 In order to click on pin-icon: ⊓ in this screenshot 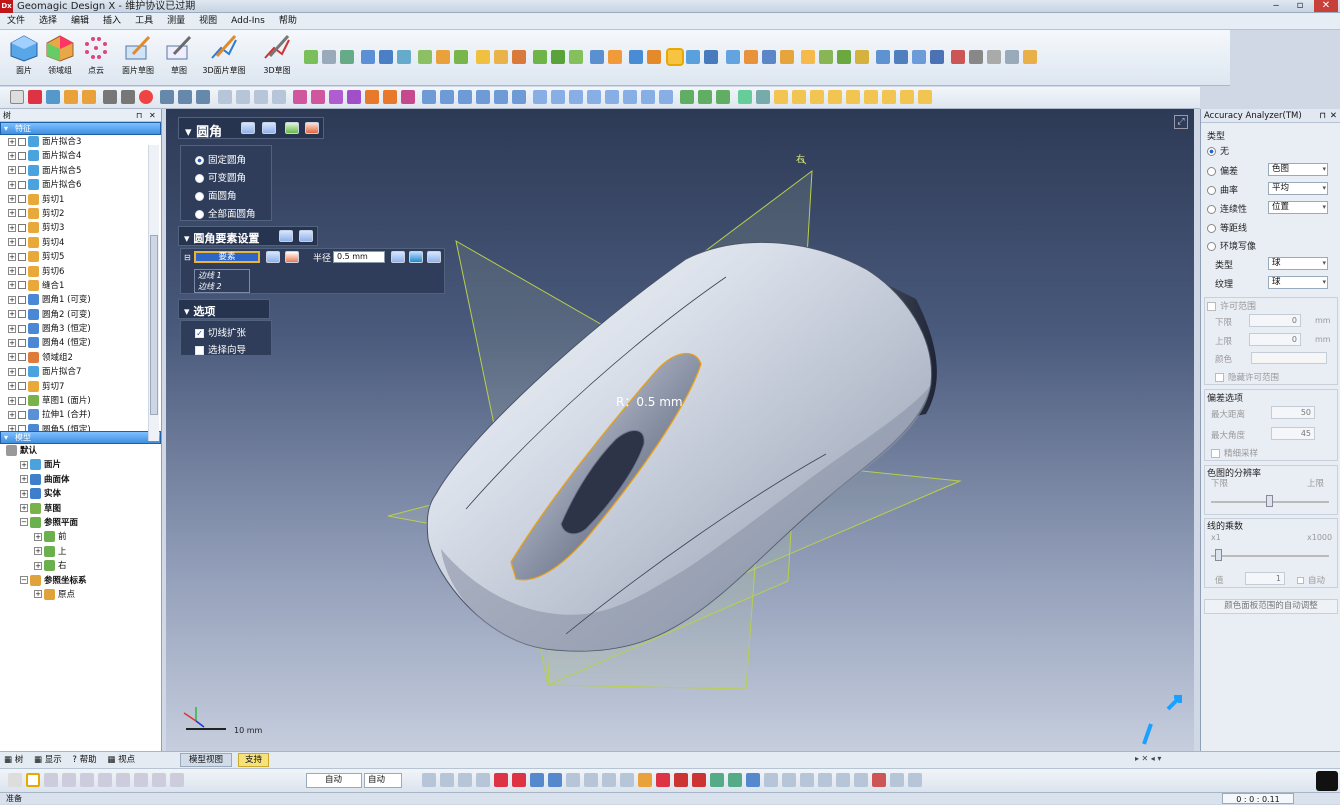, I will do `click(139, 115)`.